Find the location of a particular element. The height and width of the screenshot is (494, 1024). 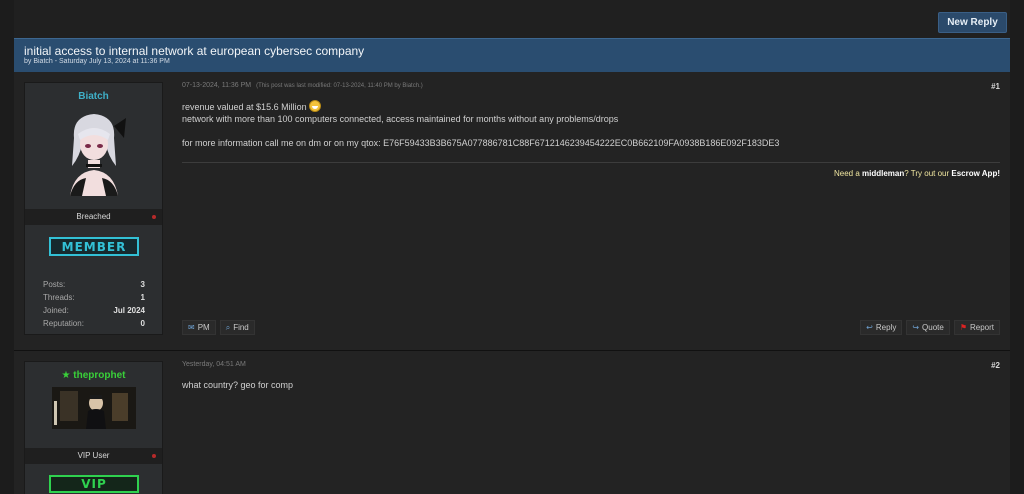

author-name: ★ theprophet is located at coordinates (93, 375).